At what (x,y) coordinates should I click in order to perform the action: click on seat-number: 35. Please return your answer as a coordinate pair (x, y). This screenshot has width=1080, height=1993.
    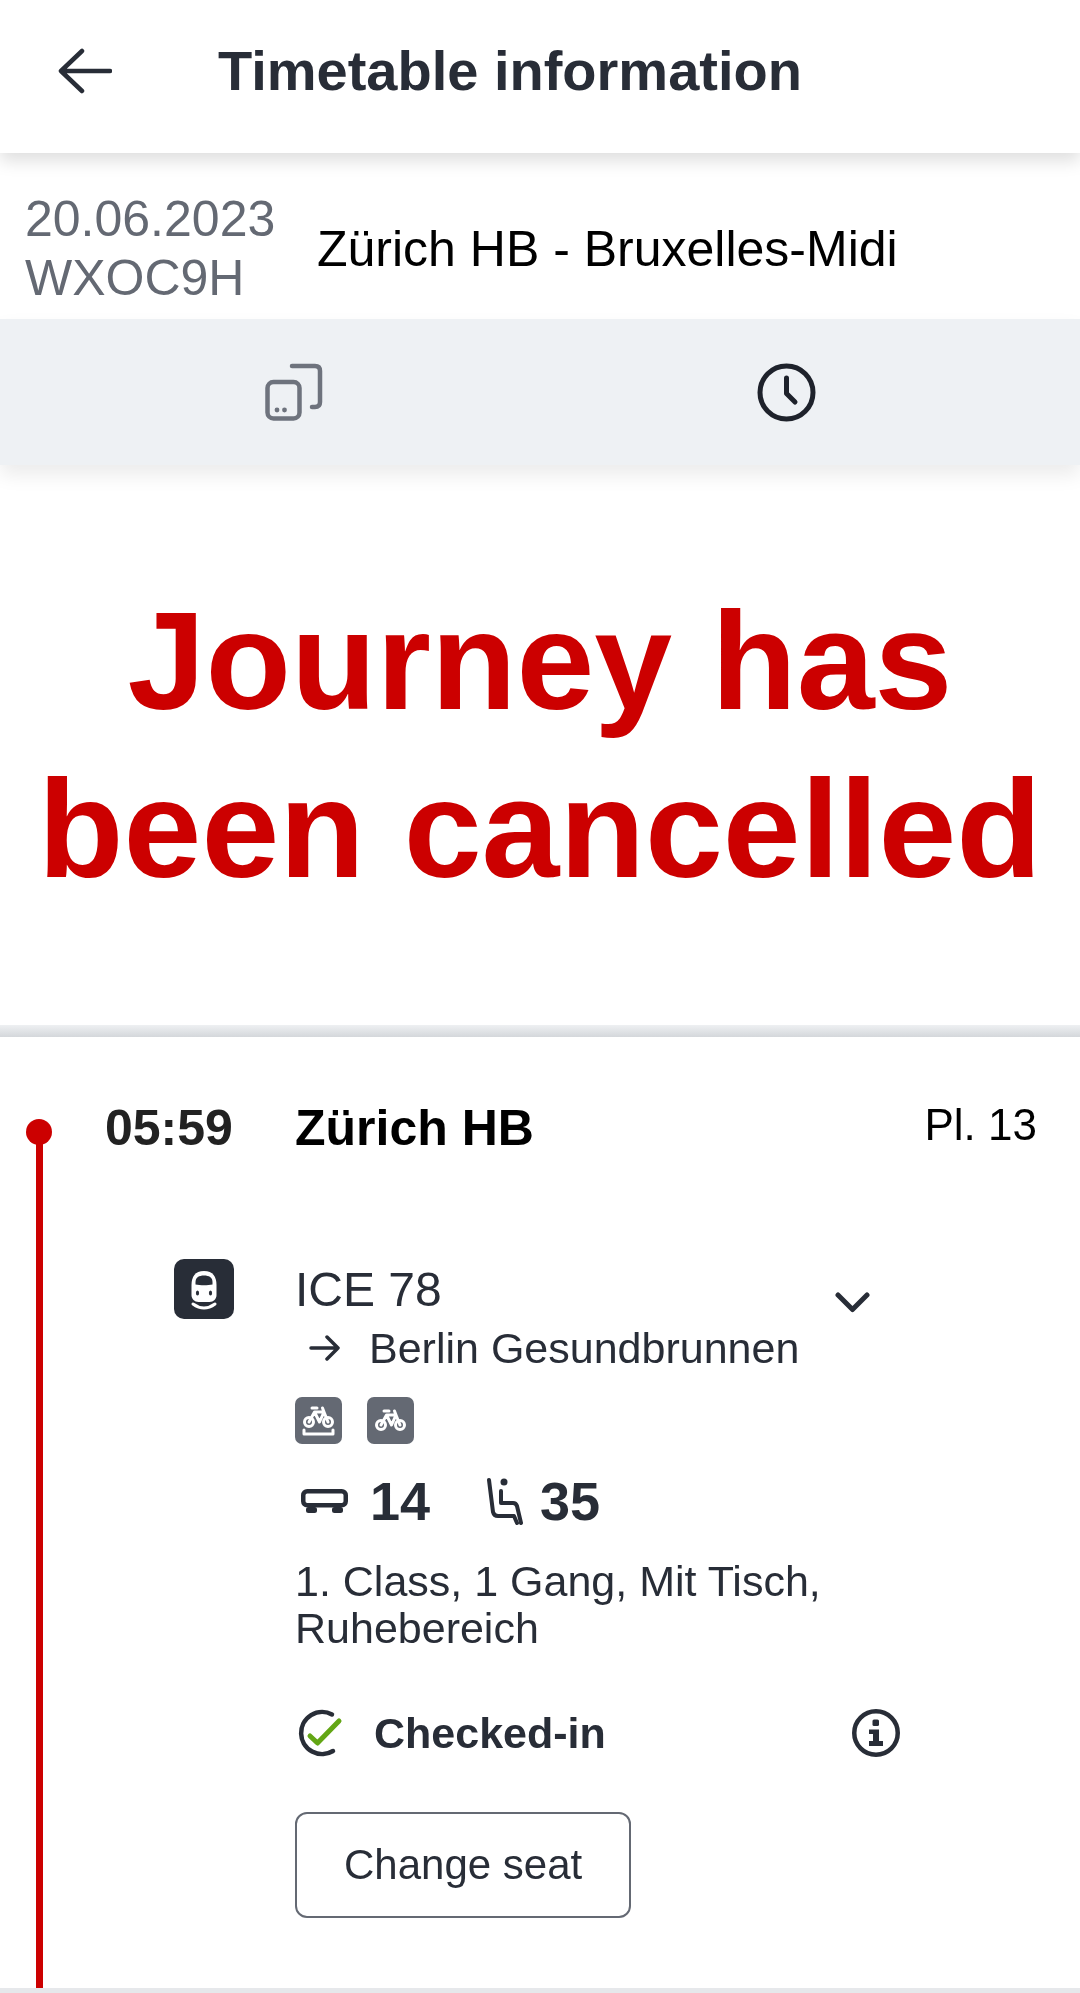
    Looking at the image, I should click on (570, 1501).